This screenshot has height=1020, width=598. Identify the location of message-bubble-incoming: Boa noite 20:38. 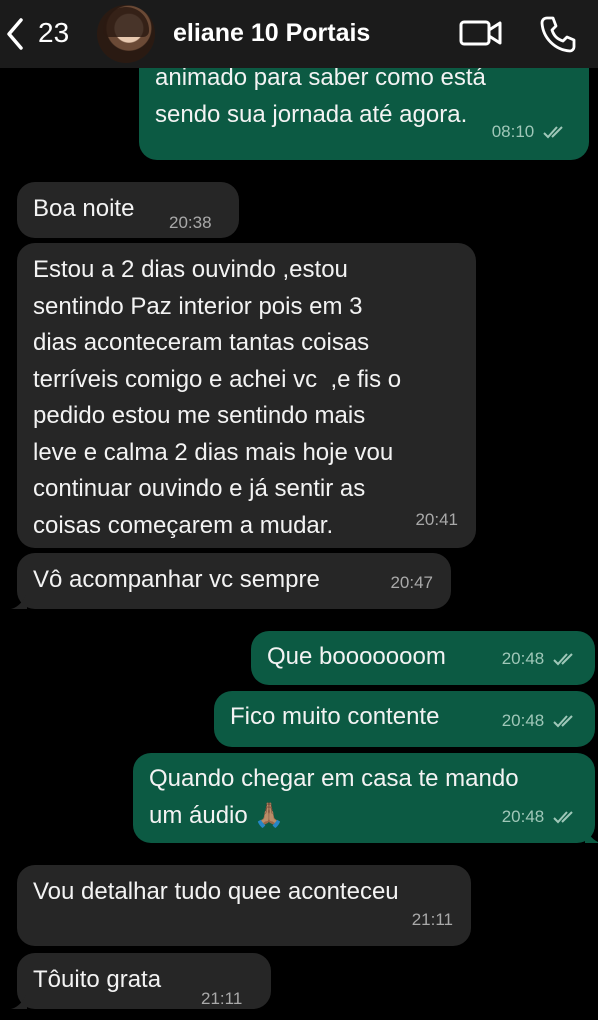
(128, 210).